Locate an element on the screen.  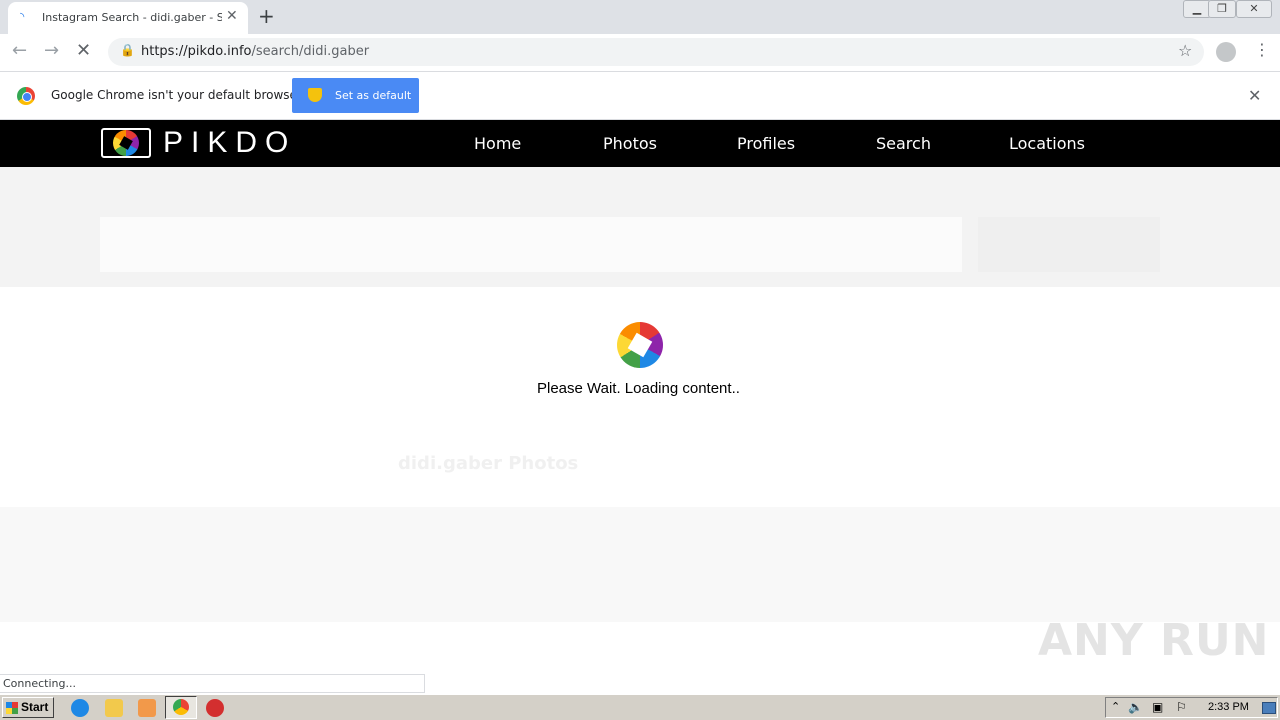
url-host: https://pikdo.info is located at coordinates (196, 51).